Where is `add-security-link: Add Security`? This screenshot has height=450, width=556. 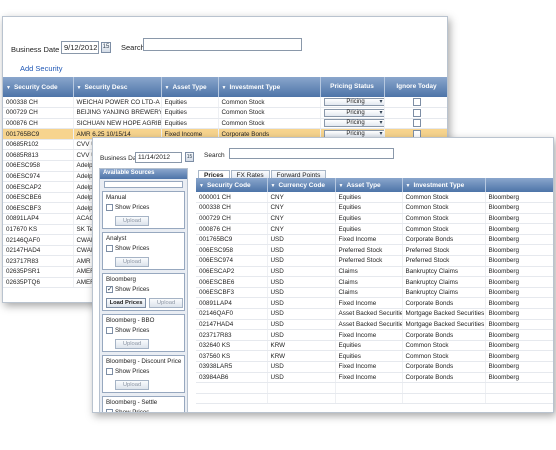
add-security-link: Add Security is located at coordinates (41, 68).